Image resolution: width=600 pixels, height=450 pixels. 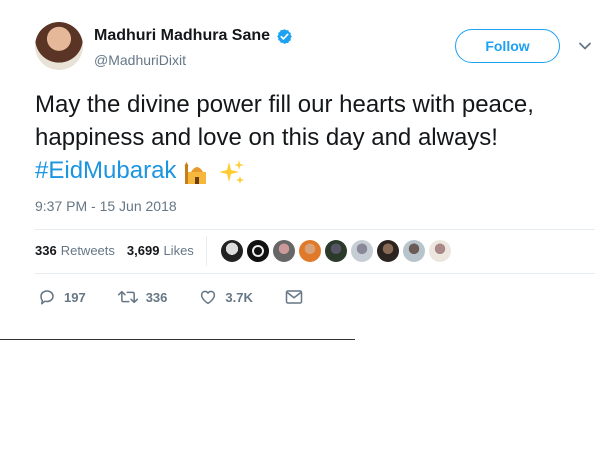 What do you see at coordinates (62, 297) in the screenshot?
I see `reply-action: 197` at bounding box center [62, 297].